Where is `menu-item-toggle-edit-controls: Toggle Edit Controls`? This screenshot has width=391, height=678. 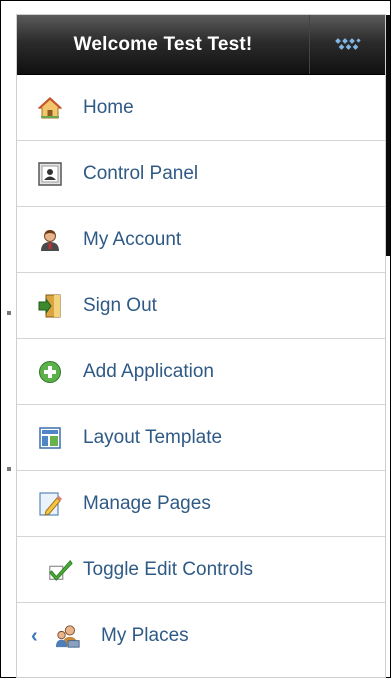
menu-item-toggle-edit-controls: Toggle Edit Controls is located at coordinates (201, 570).